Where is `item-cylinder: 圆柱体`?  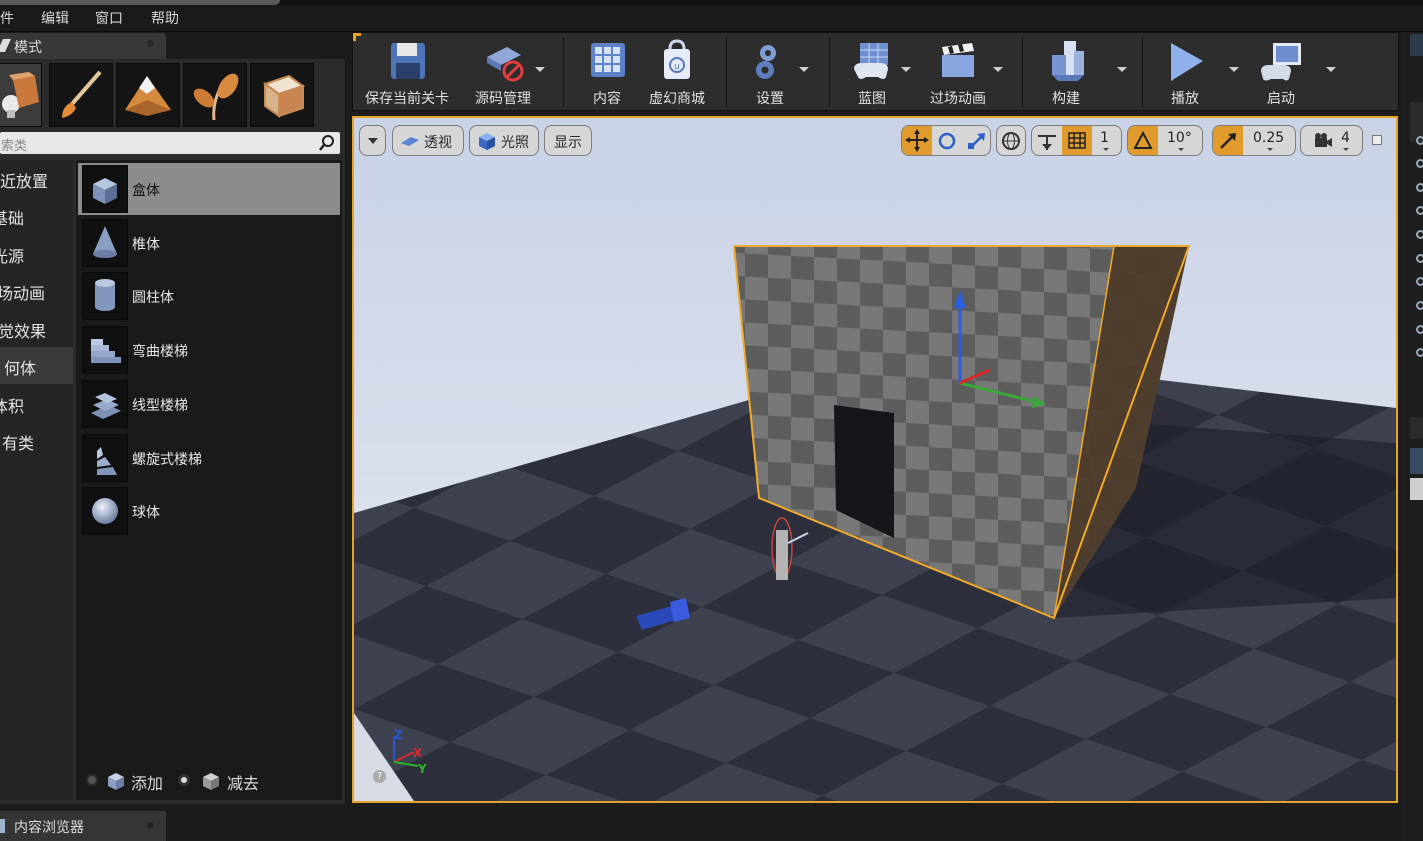
item-cylinder: 圆柱体 is located at coordinates (209, 296).